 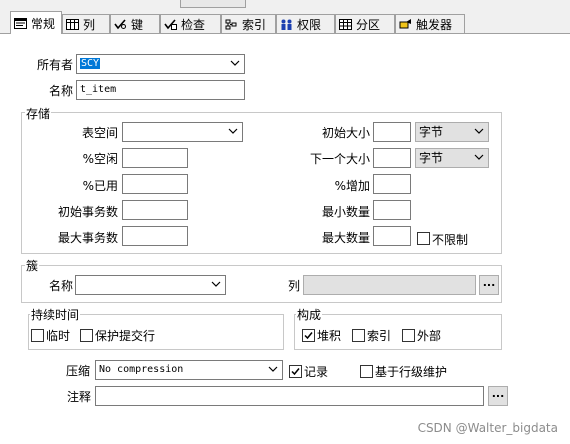 What do you see at coordinates (86, 335) in the screenshot?
I see `preserve-rows-checkbox` at bounding box center [86, 335].